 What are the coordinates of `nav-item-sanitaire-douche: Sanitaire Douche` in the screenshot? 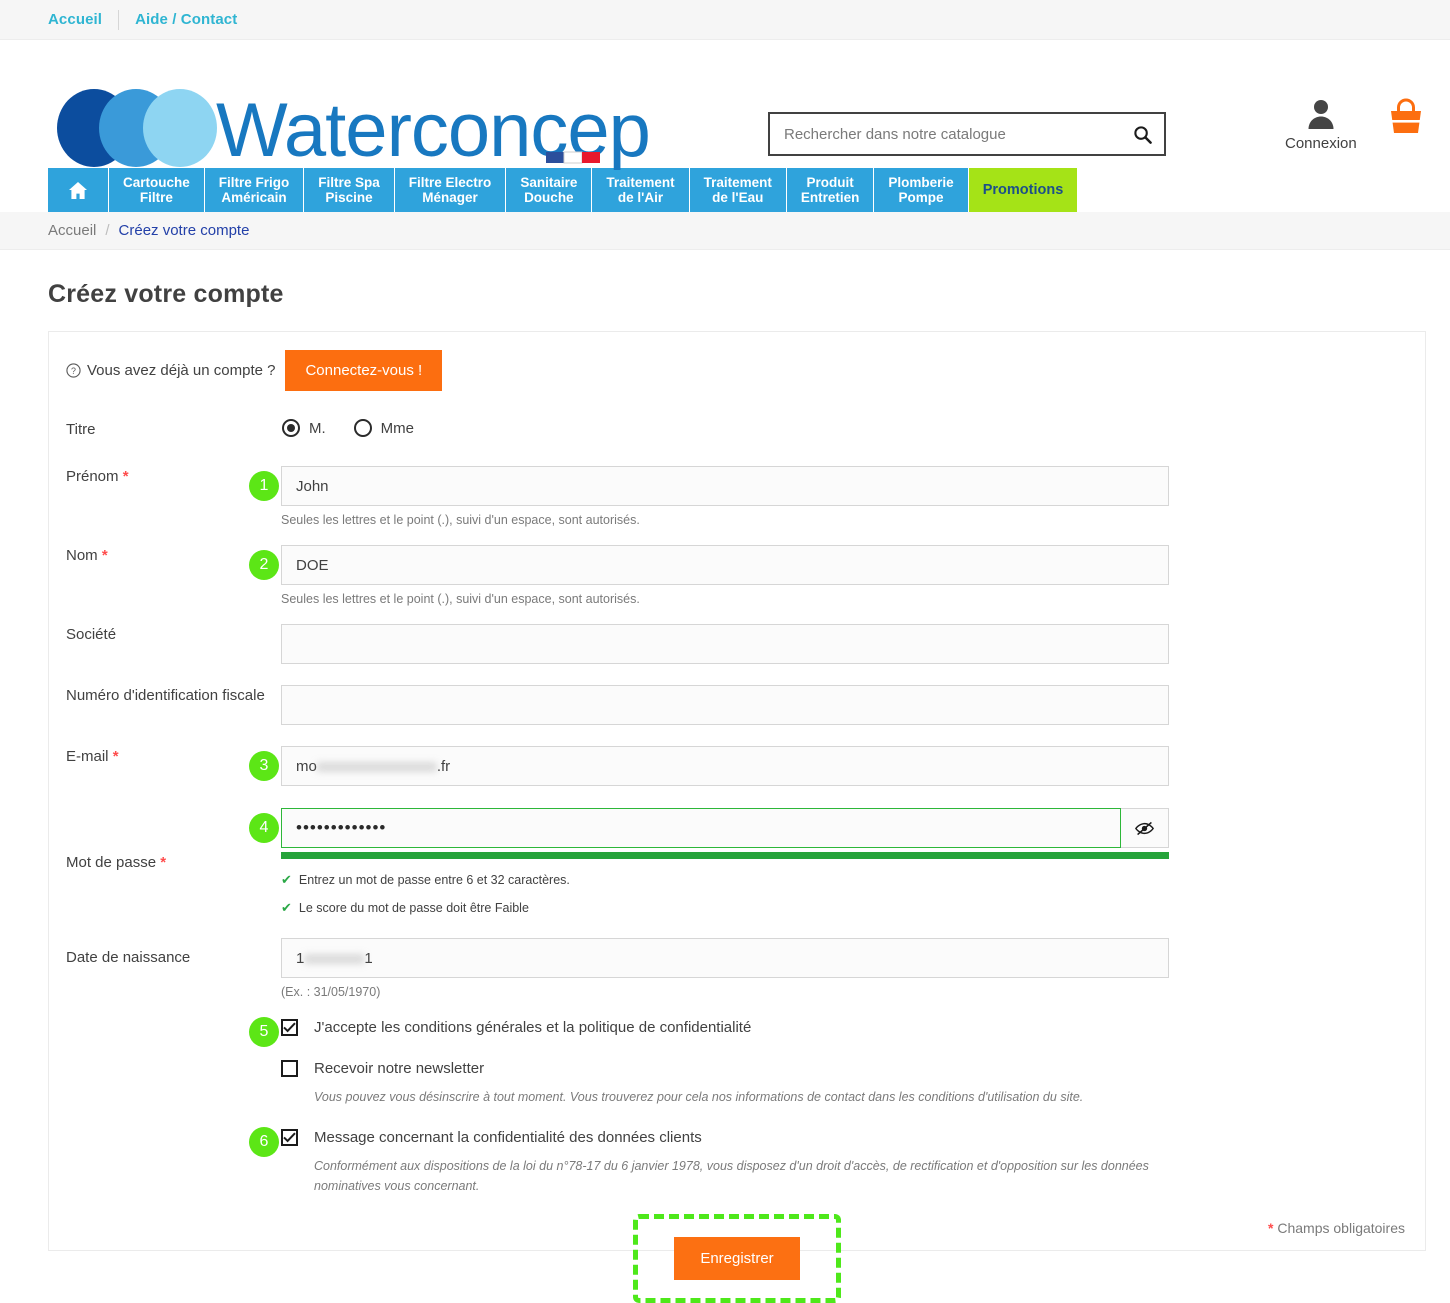 It's located at (549, 190).